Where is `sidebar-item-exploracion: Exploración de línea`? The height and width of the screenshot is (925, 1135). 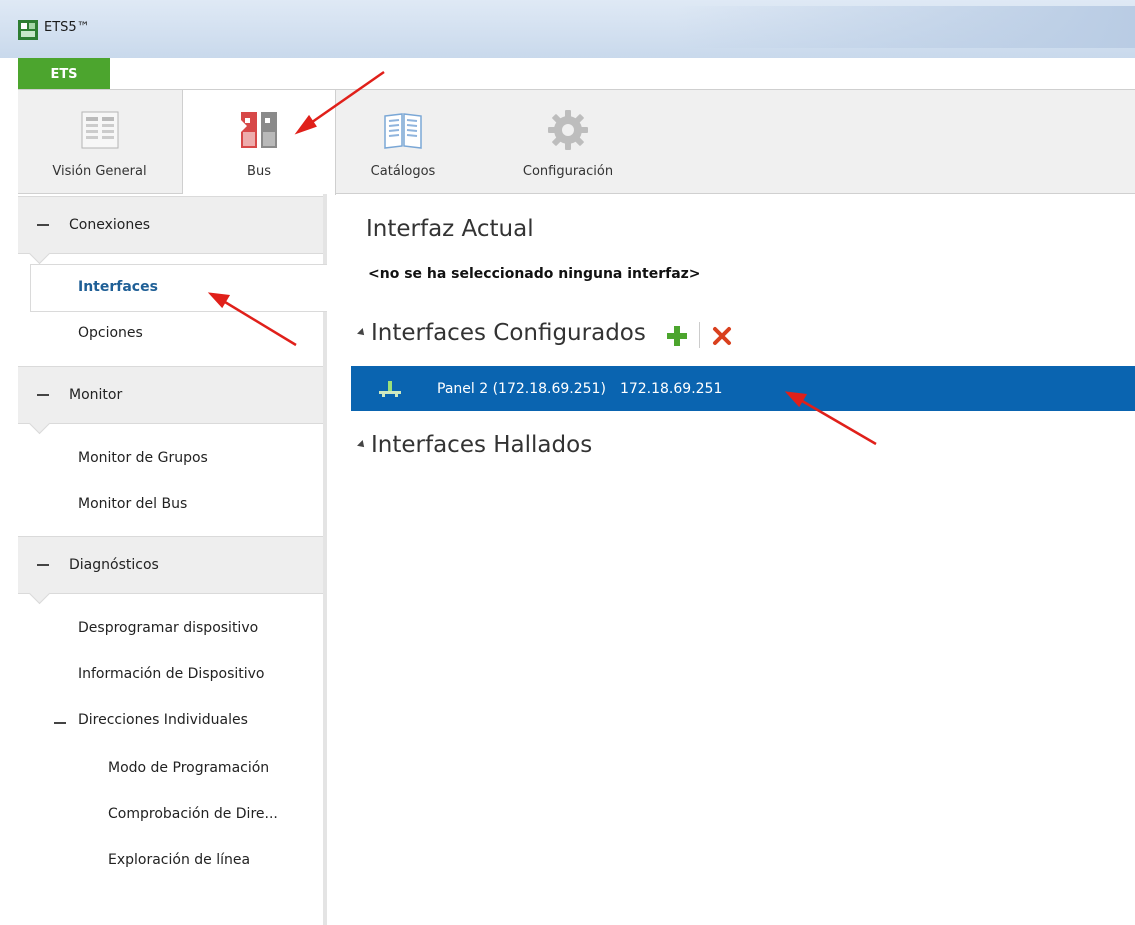 sidebar-item-exploracion: Exploración de línea is located at coordinates (179, 860).